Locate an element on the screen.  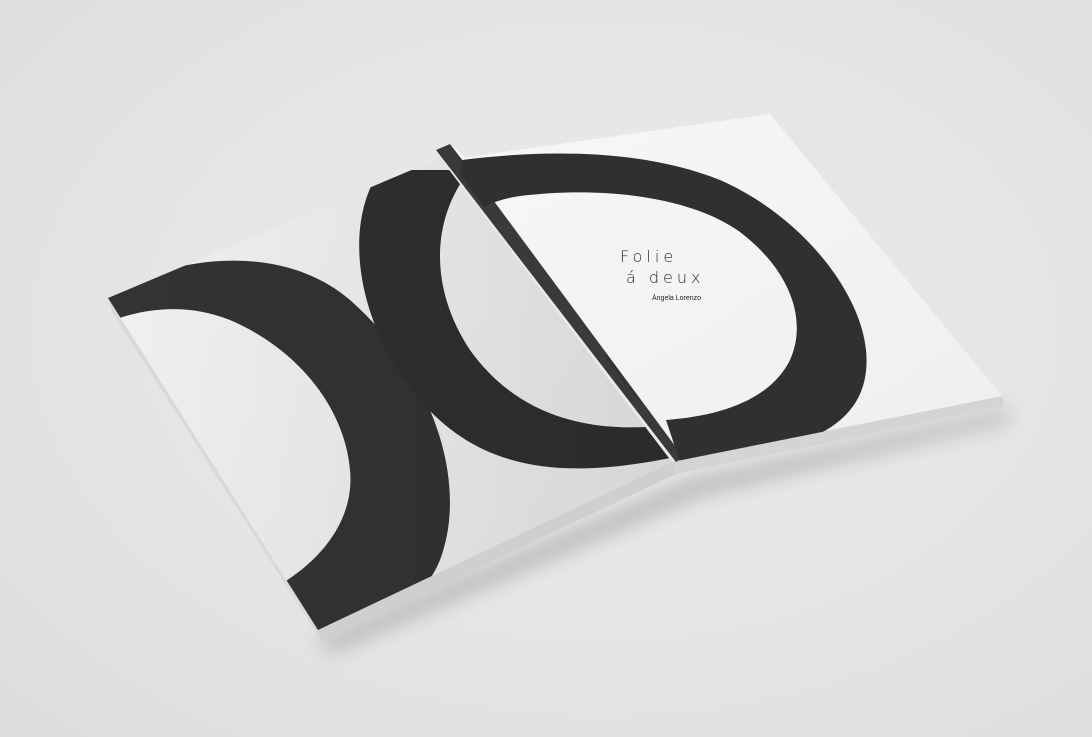
cover-author: Ángela Lorenzo is located at coordinates (676, 297).